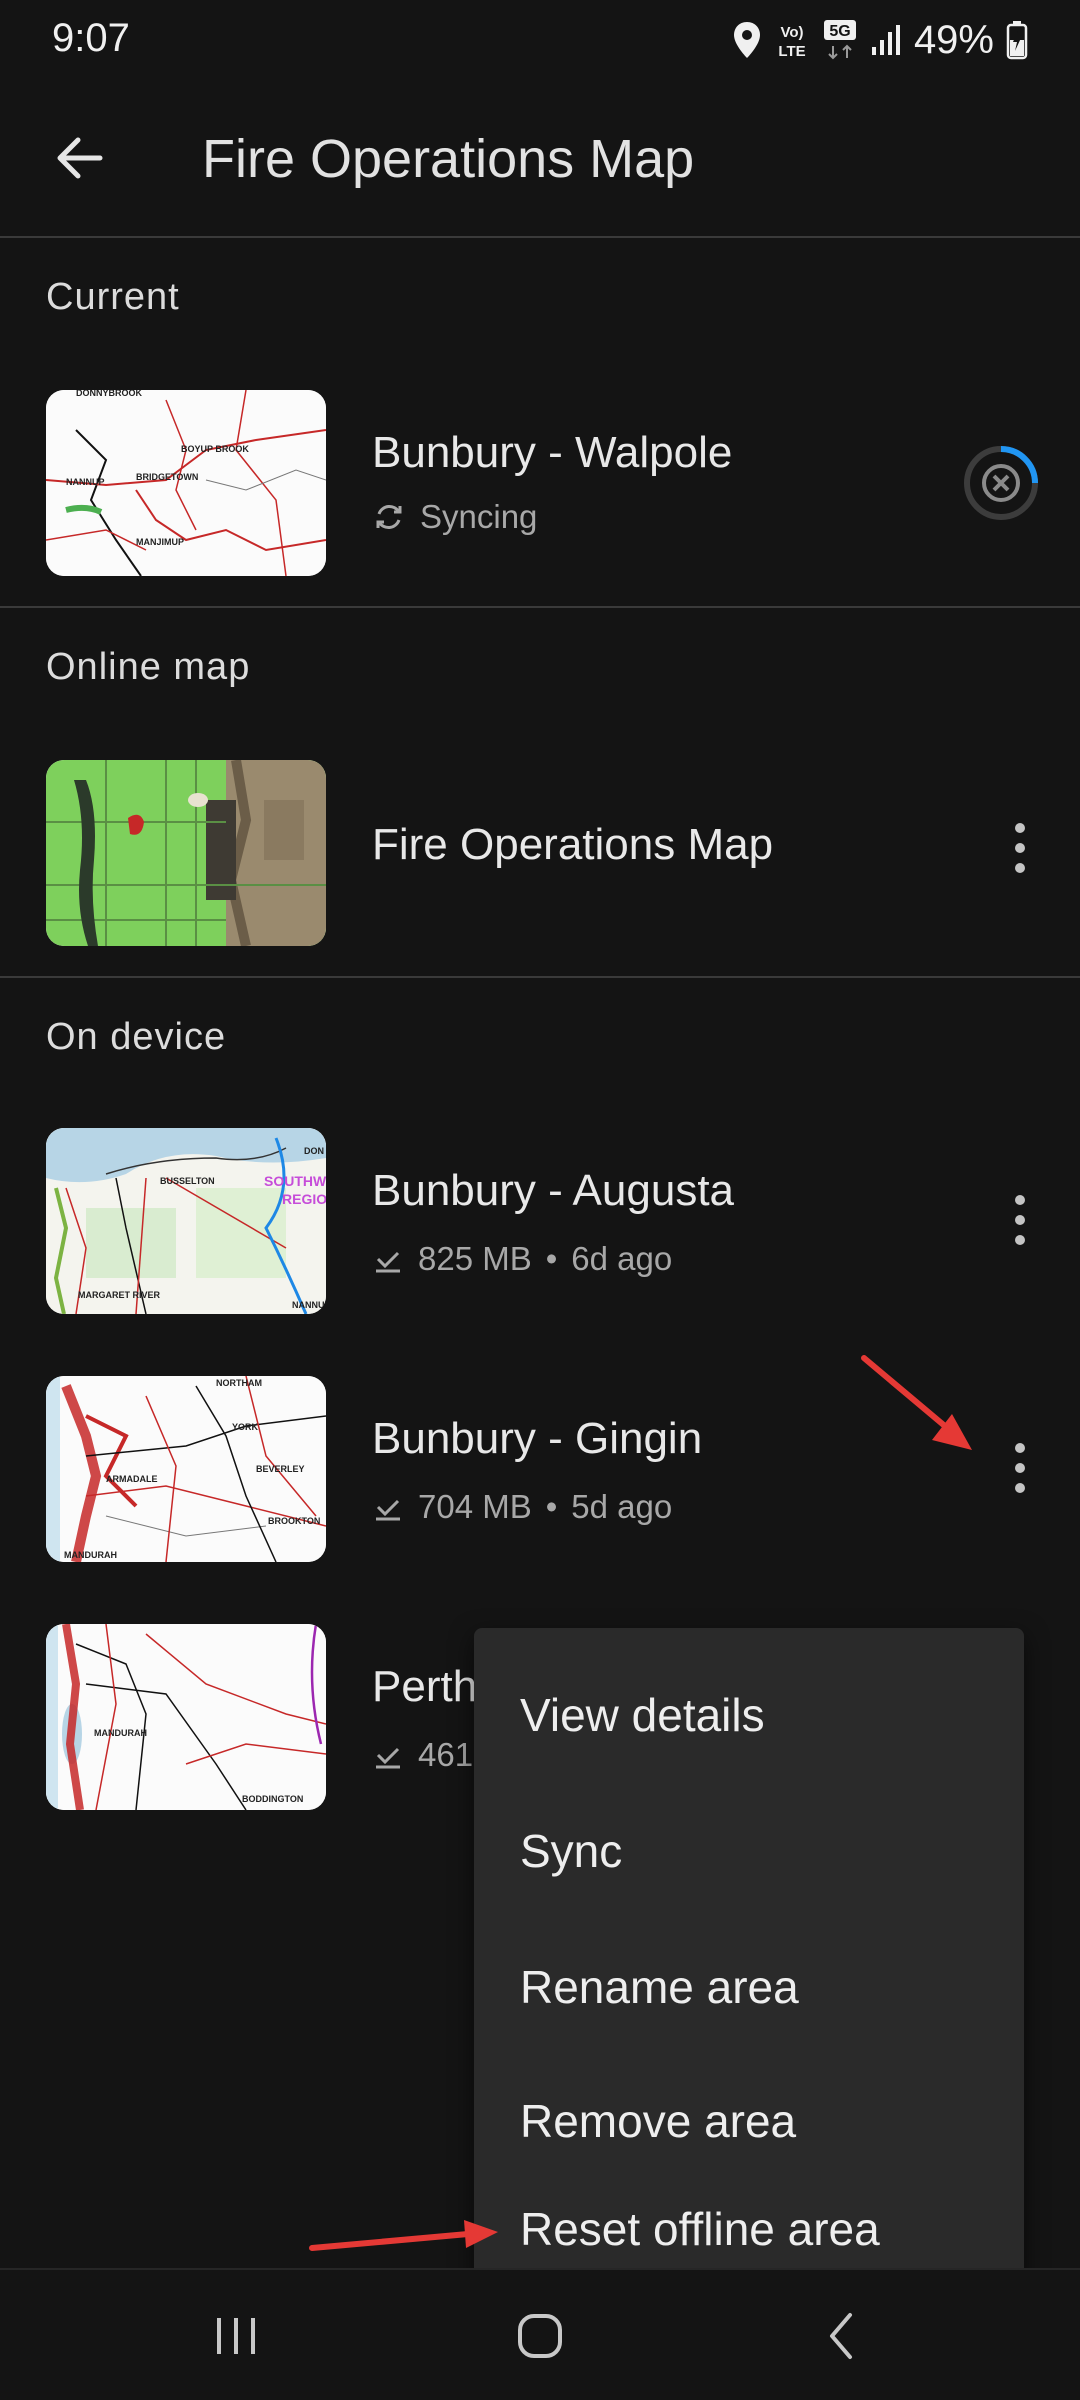 Image resolution: width=1080 pixels, height=2400 pixels. I want to click on recent-apps-button, so click(236, 2336).